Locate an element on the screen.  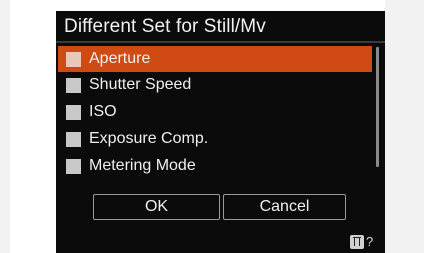
item-label: ISO is located at coordinates (103, 111).